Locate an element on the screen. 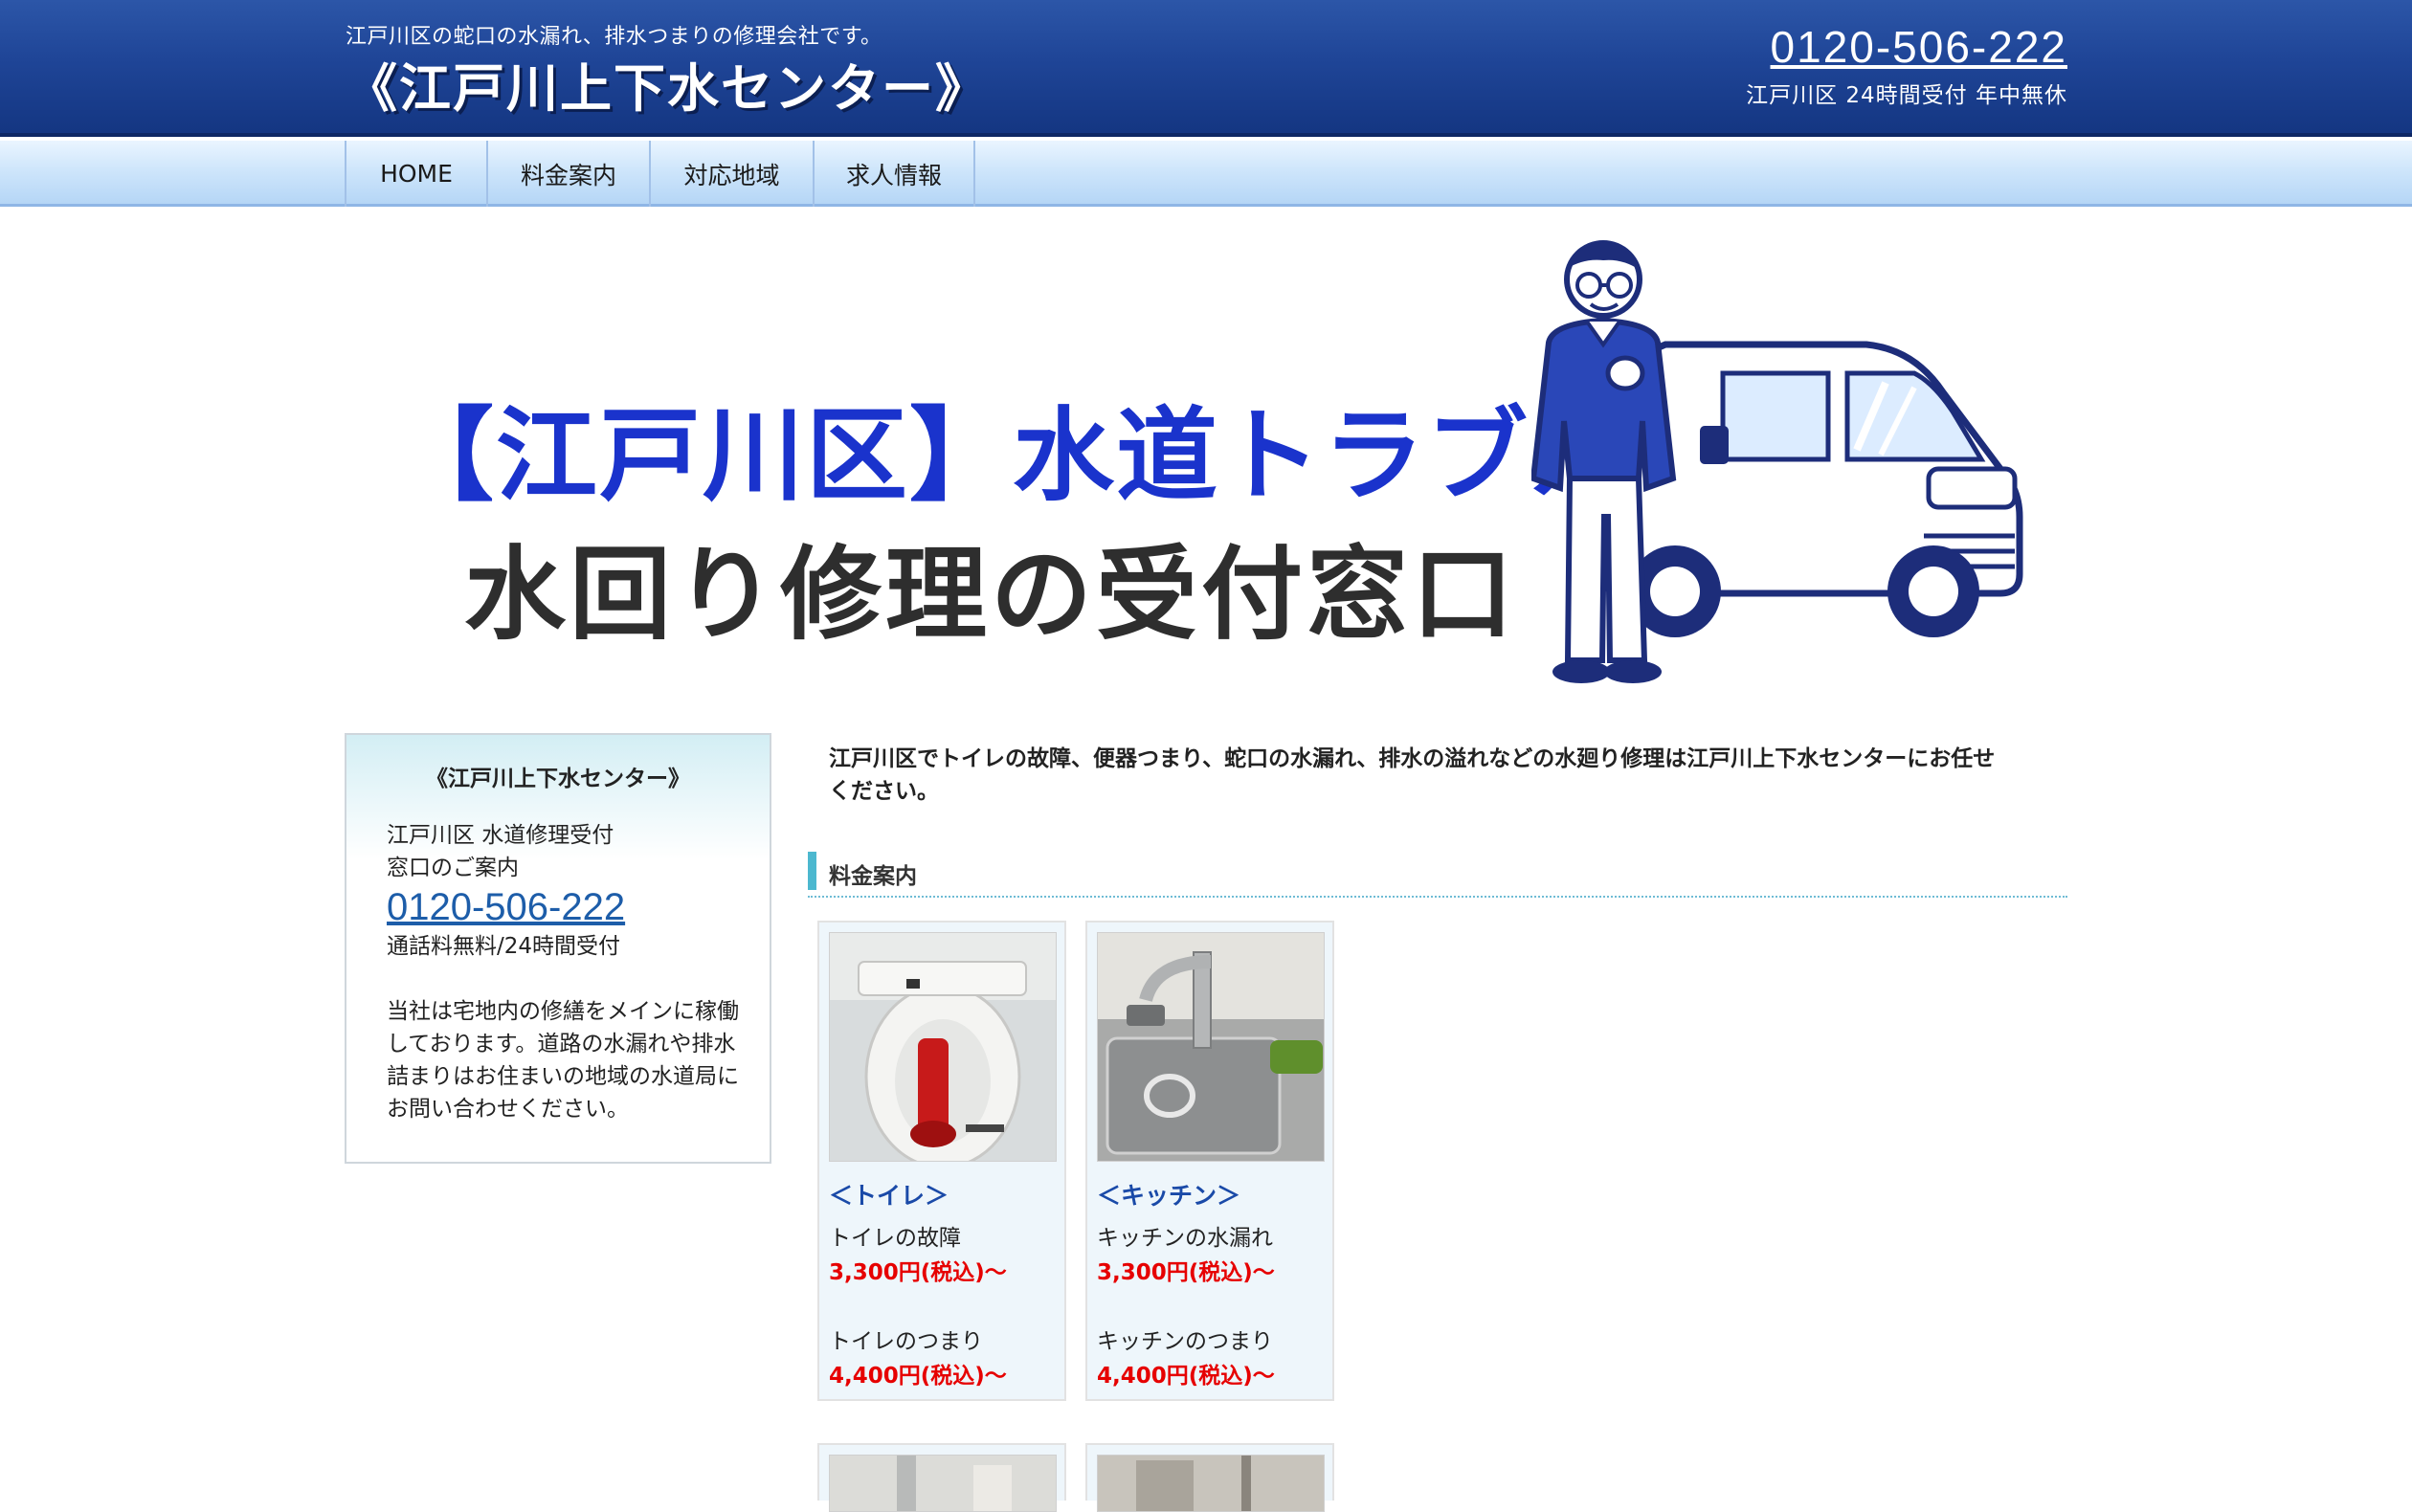  sidebar-phone-link: 0120-506-222 is located at coordinates (506, 907).